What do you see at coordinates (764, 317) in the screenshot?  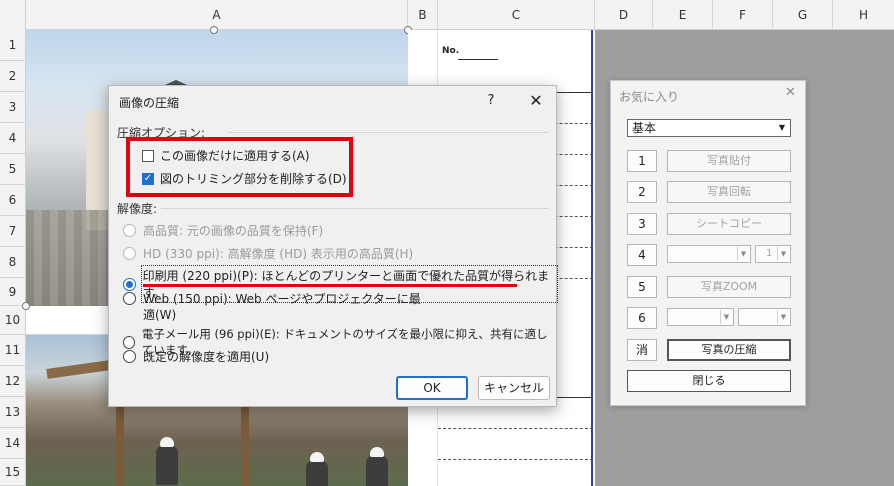 I see `slot-6-combo-2: ▼` at bounding box center [764, 317].